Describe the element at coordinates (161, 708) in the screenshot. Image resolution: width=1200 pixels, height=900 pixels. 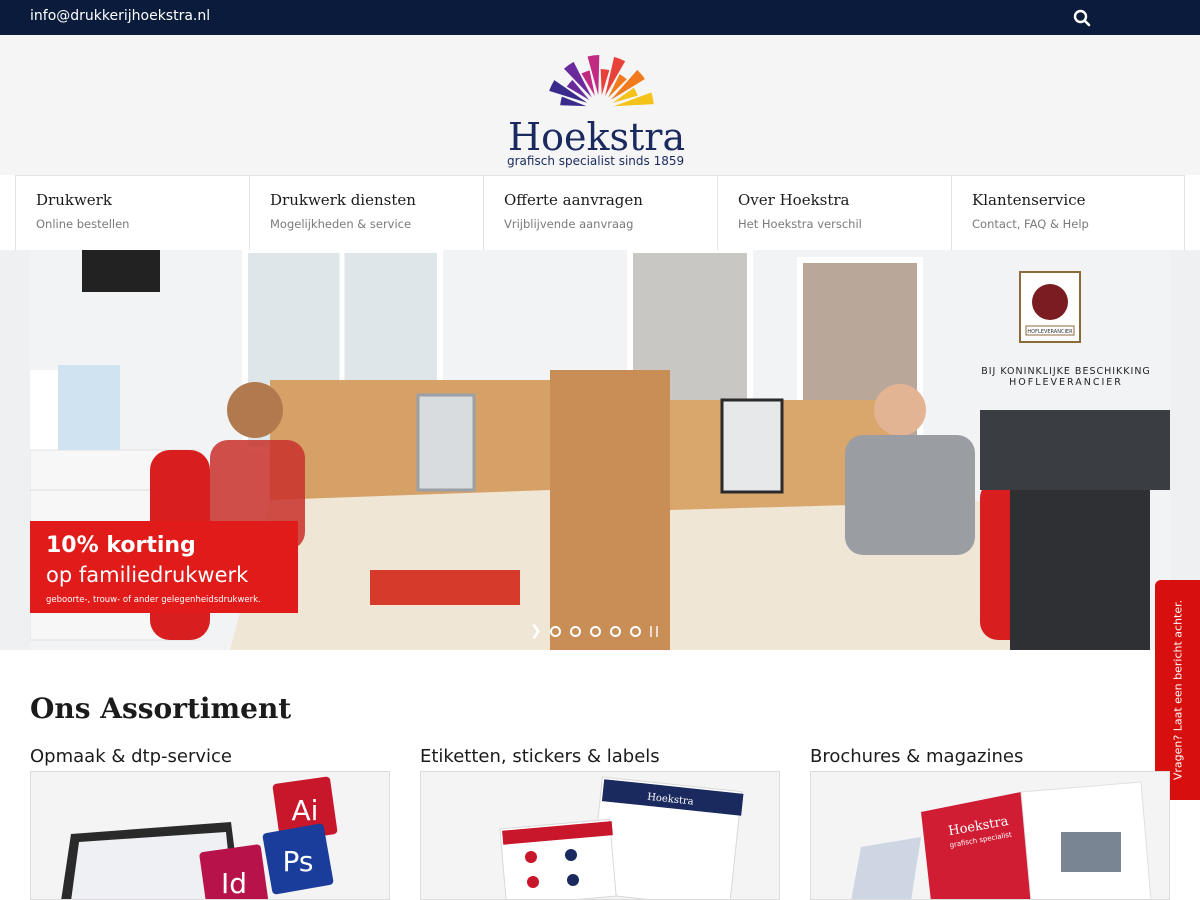
I see `assortment-heading: Ons Assortiment` at that location.